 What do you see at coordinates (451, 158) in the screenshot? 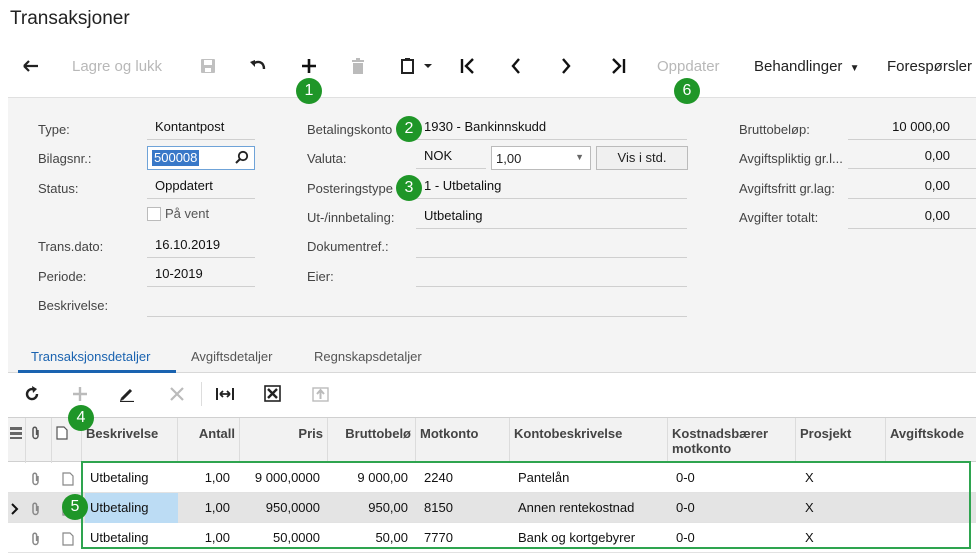
I see `currency-value: NOK` at bounding box center [451, 158].